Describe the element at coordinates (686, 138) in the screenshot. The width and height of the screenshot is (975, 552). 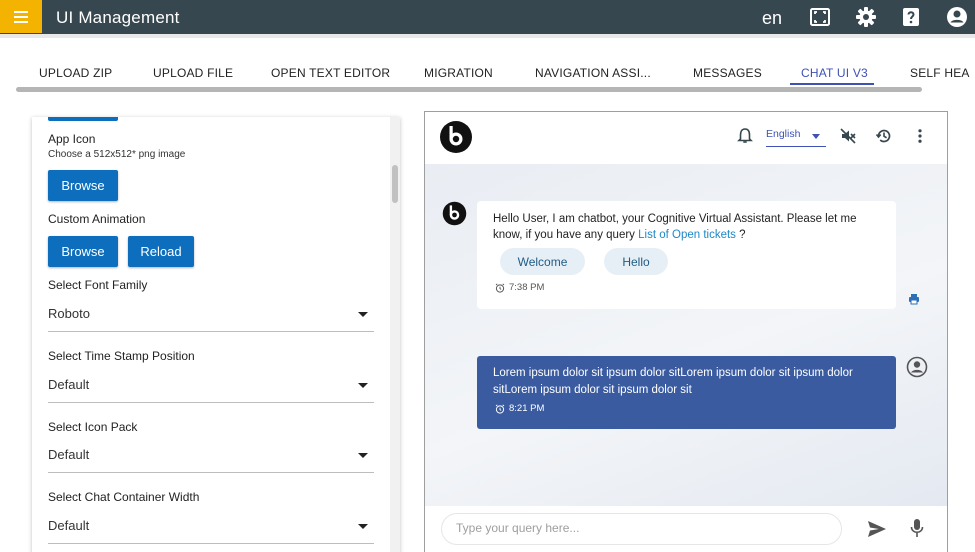
I see `chat-header: English` at that location.